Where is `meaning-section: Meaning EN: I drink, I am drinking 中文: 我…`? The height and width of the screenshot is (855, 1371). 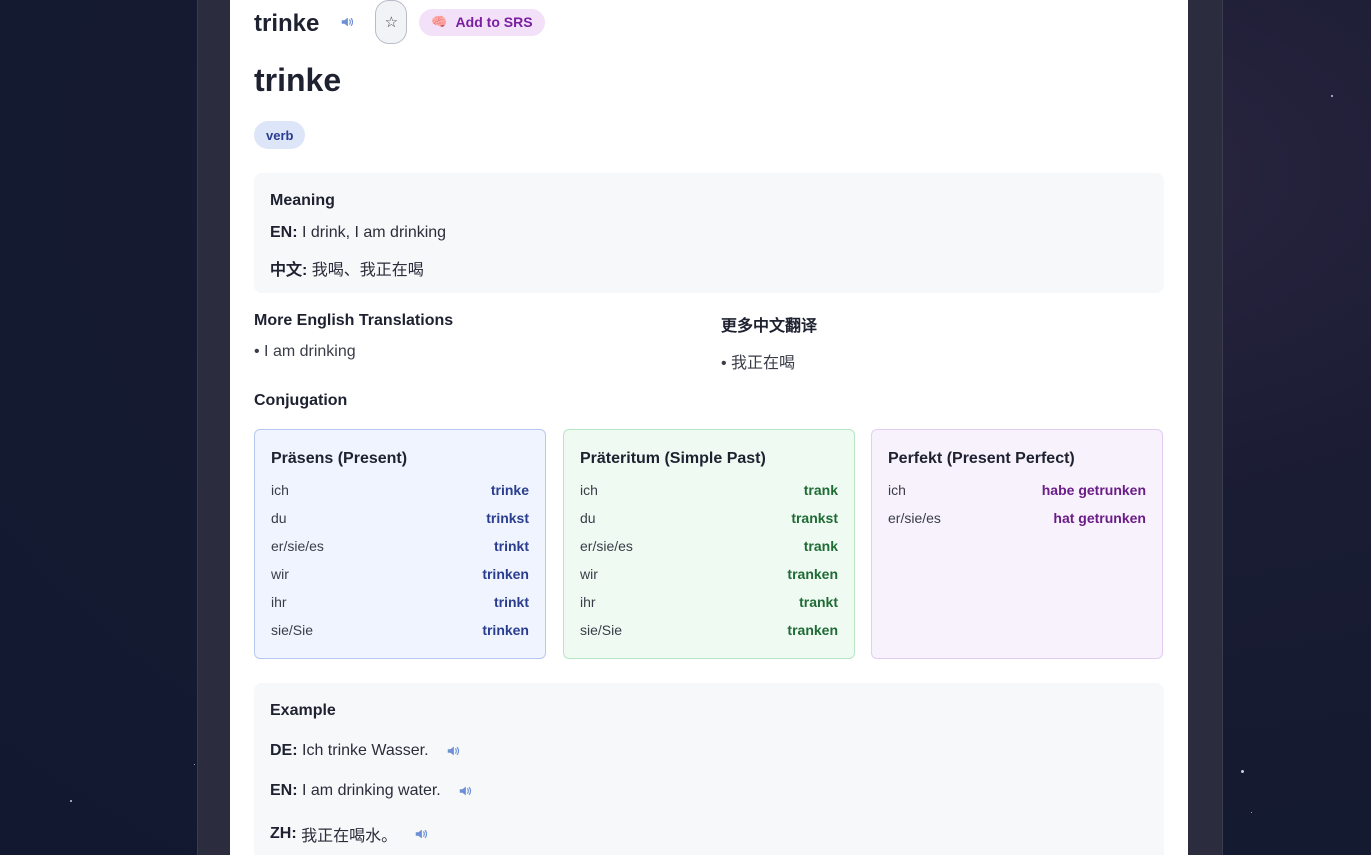
meaning-section: Meaning EN: I drink, I am drinking 中文: 我… is located at coordinates (709, 233).